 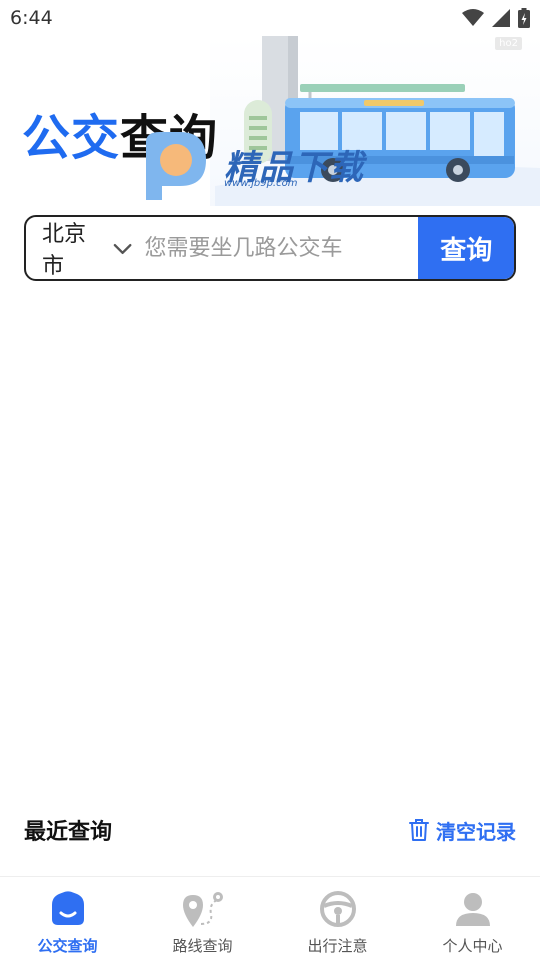 What do you see at coordinates (64, 250) in the screenshot?
I see `city-label: 北京市` at bounding box center [64, 250].